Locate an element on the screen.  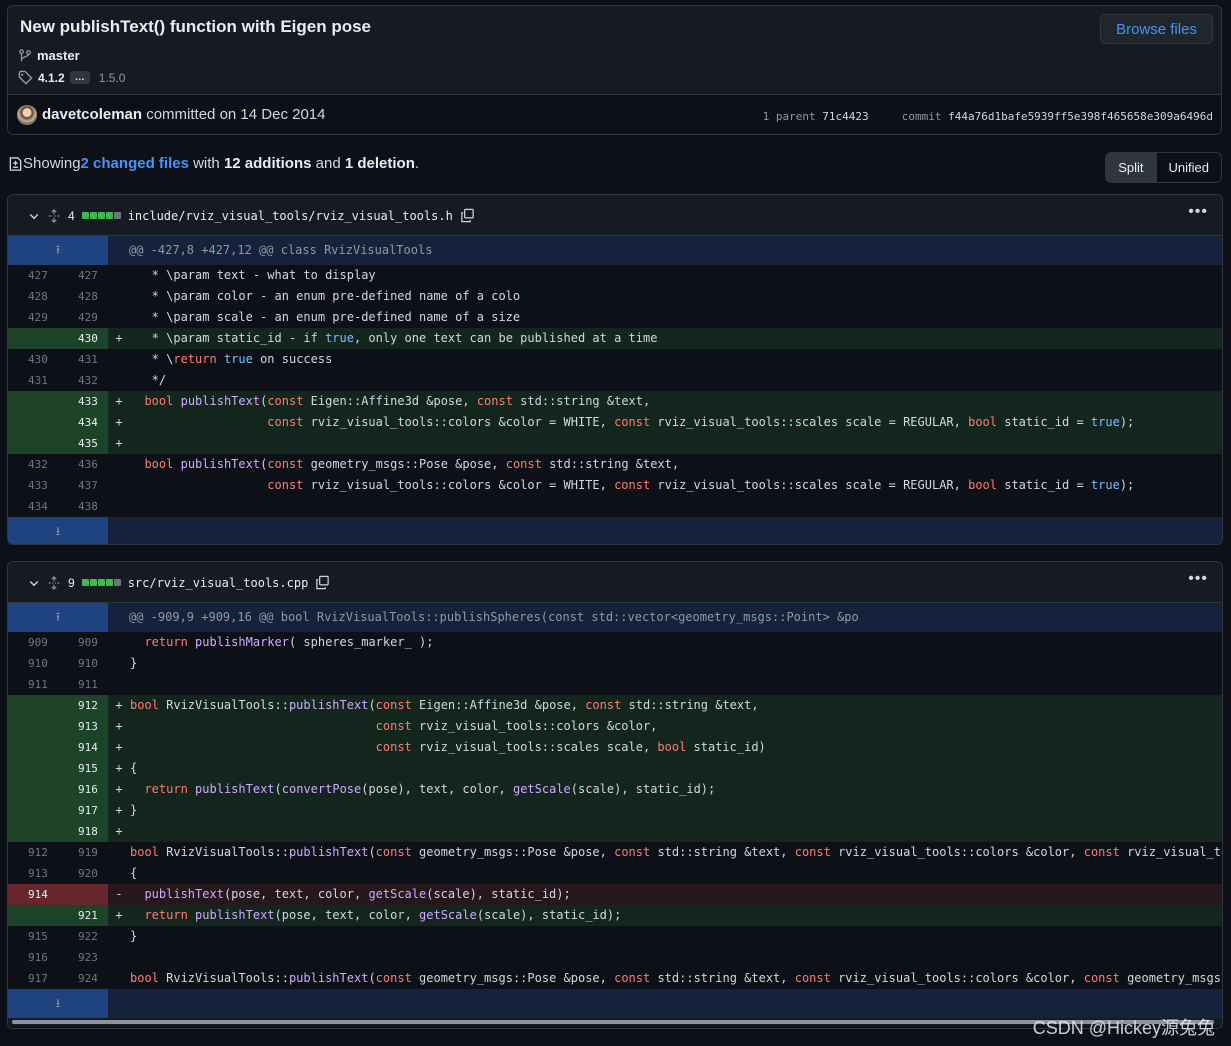
new-line-number: 917 is located at coordinates (83, 810).